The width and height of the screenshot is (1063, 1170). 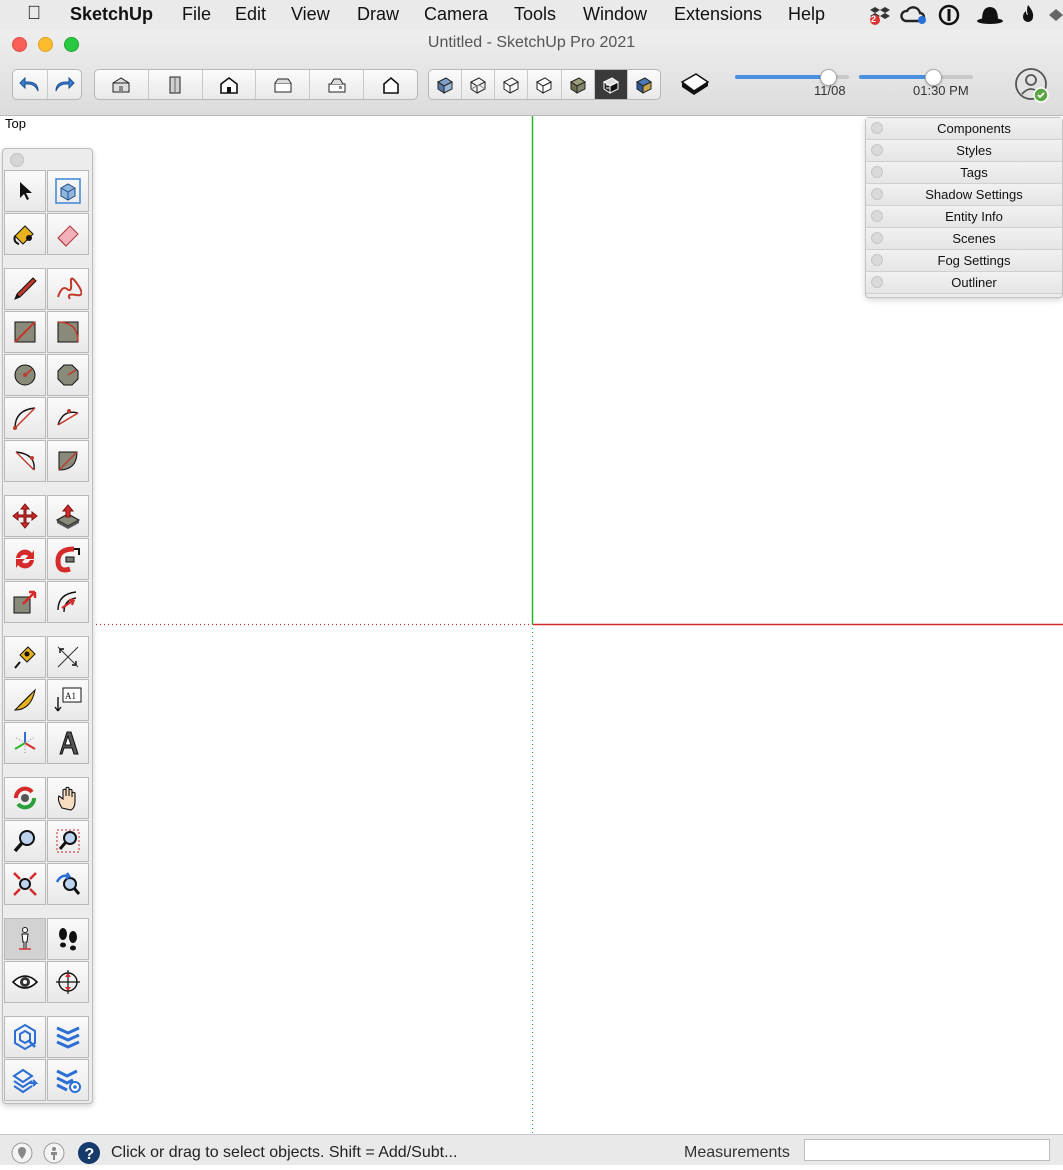 I want to click on line-tool-button, so click(x=25, y=289).